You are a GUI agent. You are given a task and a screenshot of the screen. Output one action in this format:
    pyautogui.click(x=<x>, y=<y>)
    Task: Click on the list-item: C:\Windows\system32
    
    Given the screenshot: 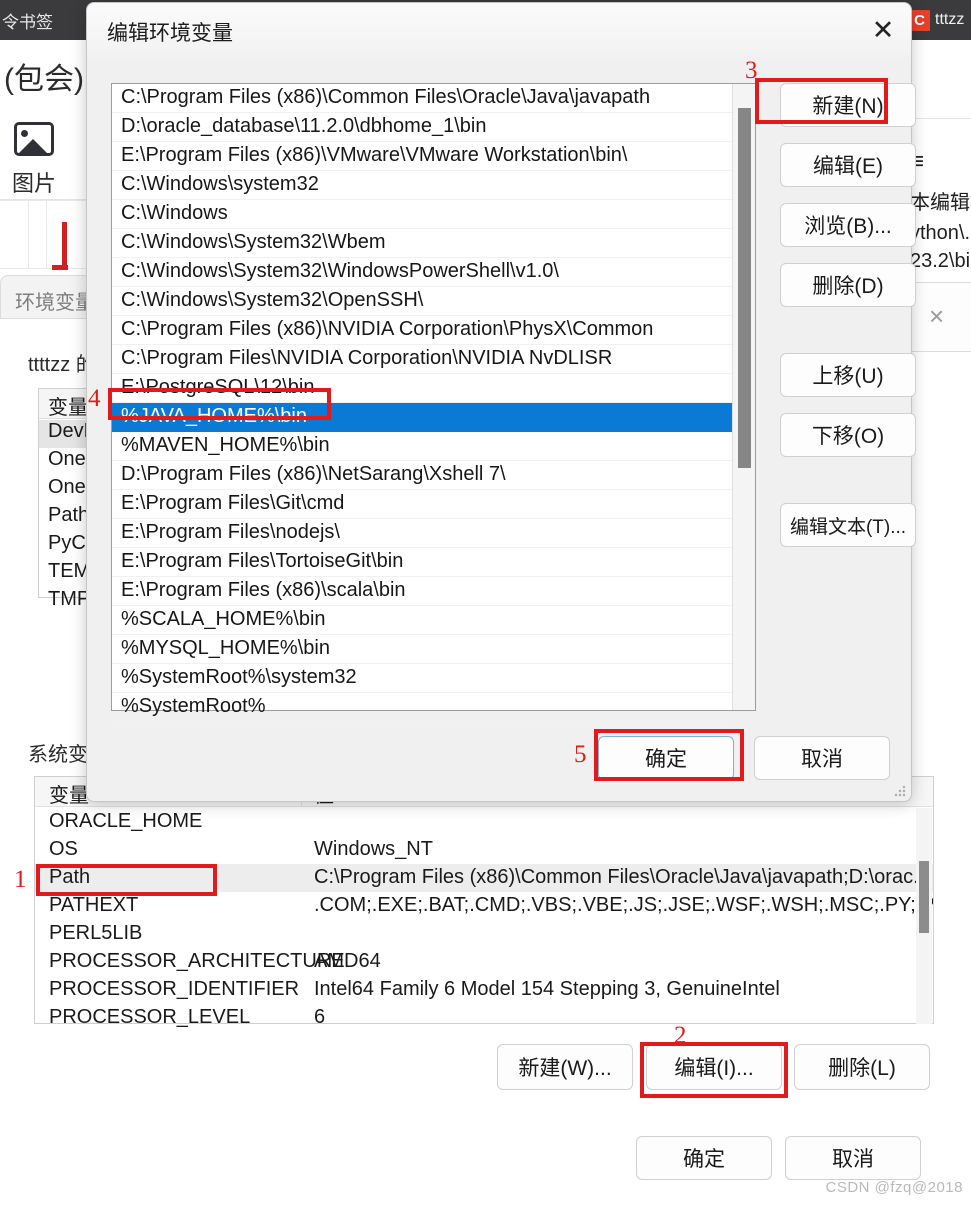 What is the action you would take?
    pyautogui.click(x=422, y=185)
    